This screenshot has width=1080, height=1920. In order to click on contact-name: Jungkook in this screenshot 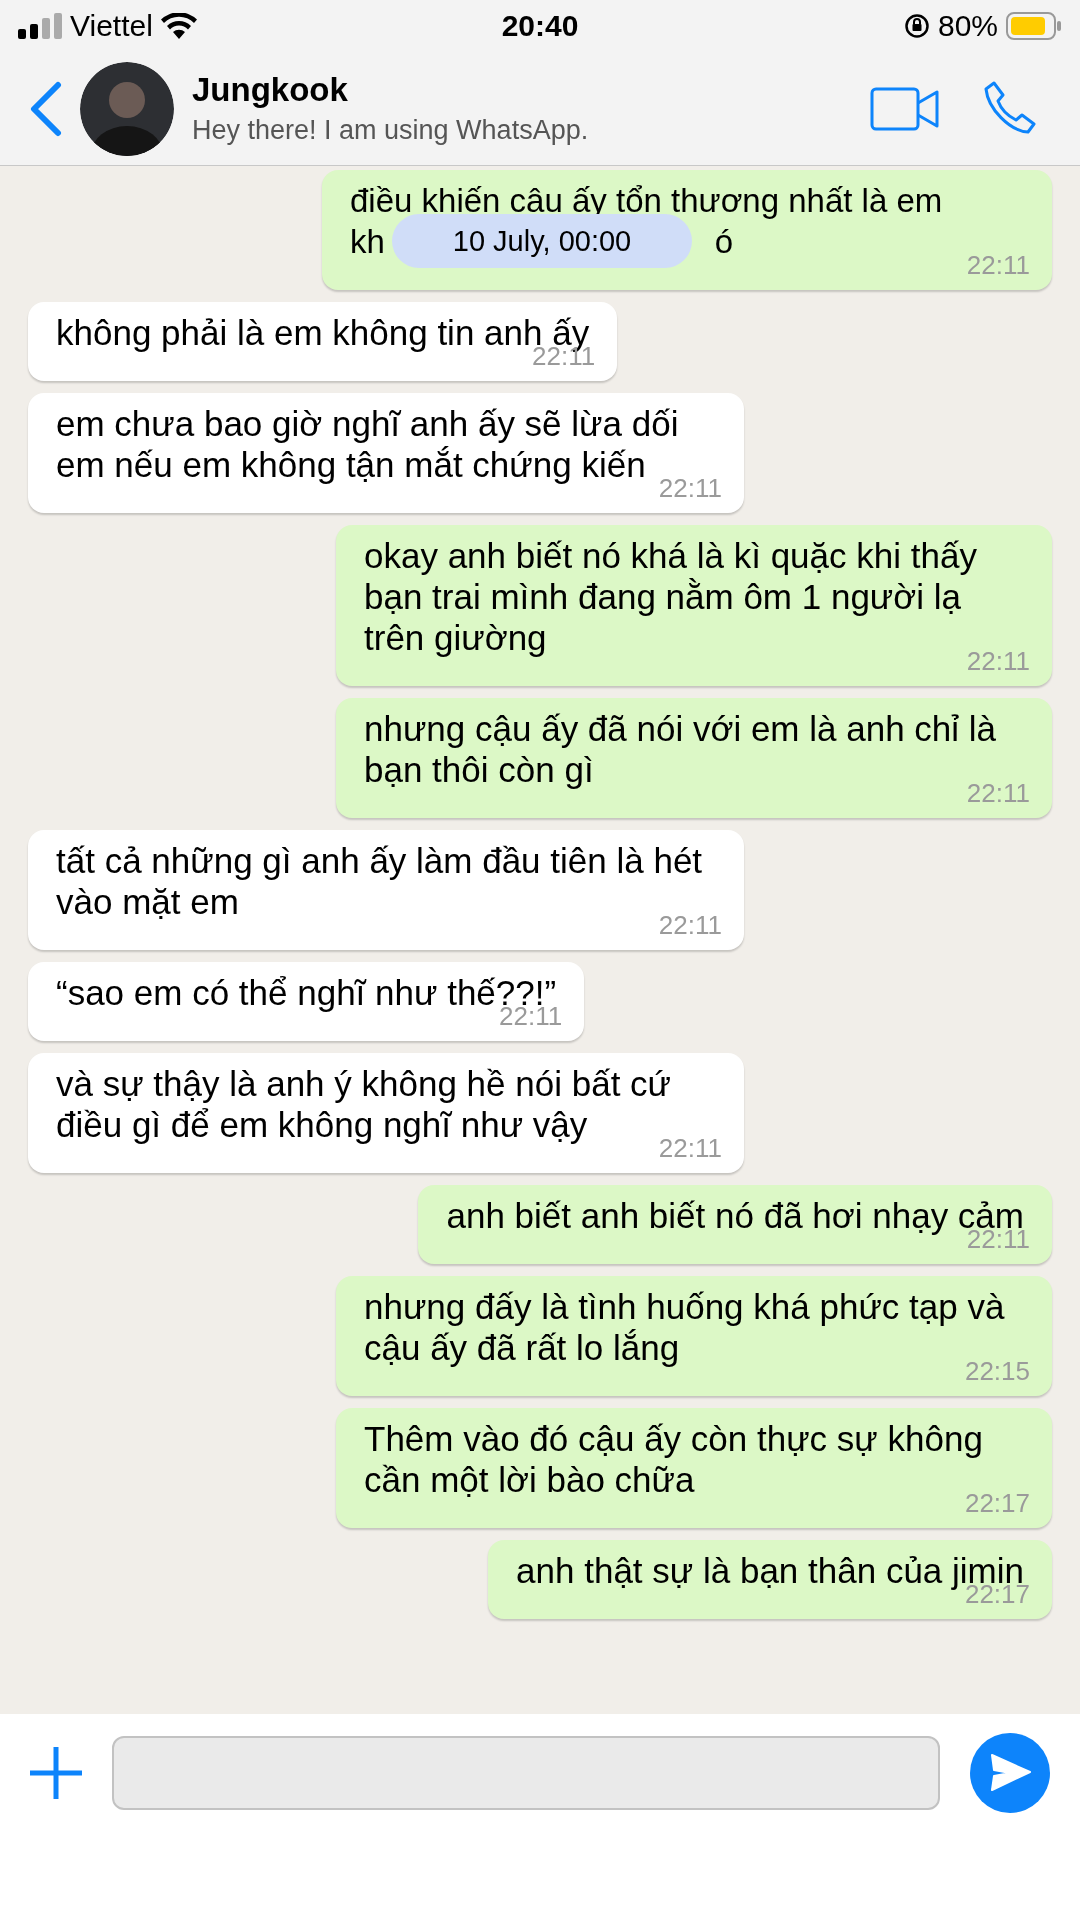, I will do `click(270, 90)`.